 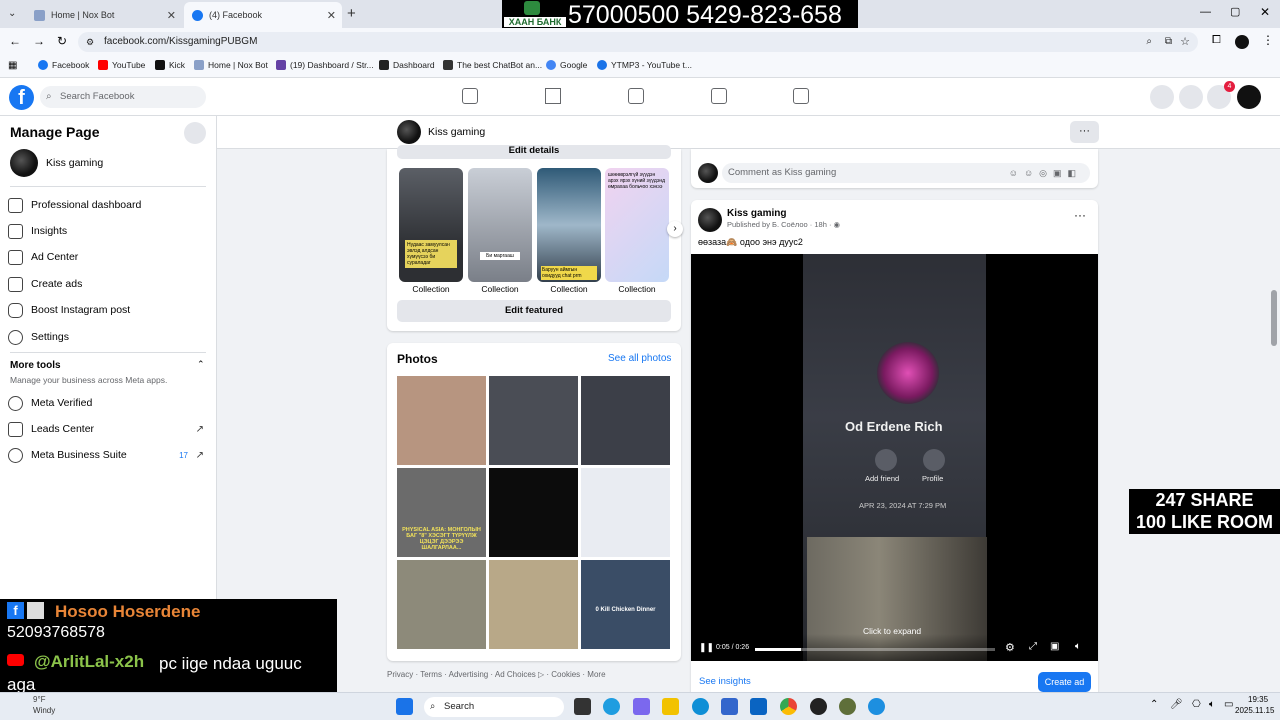 I want to click on file-explorer-icon, so click(x=670, y=706).